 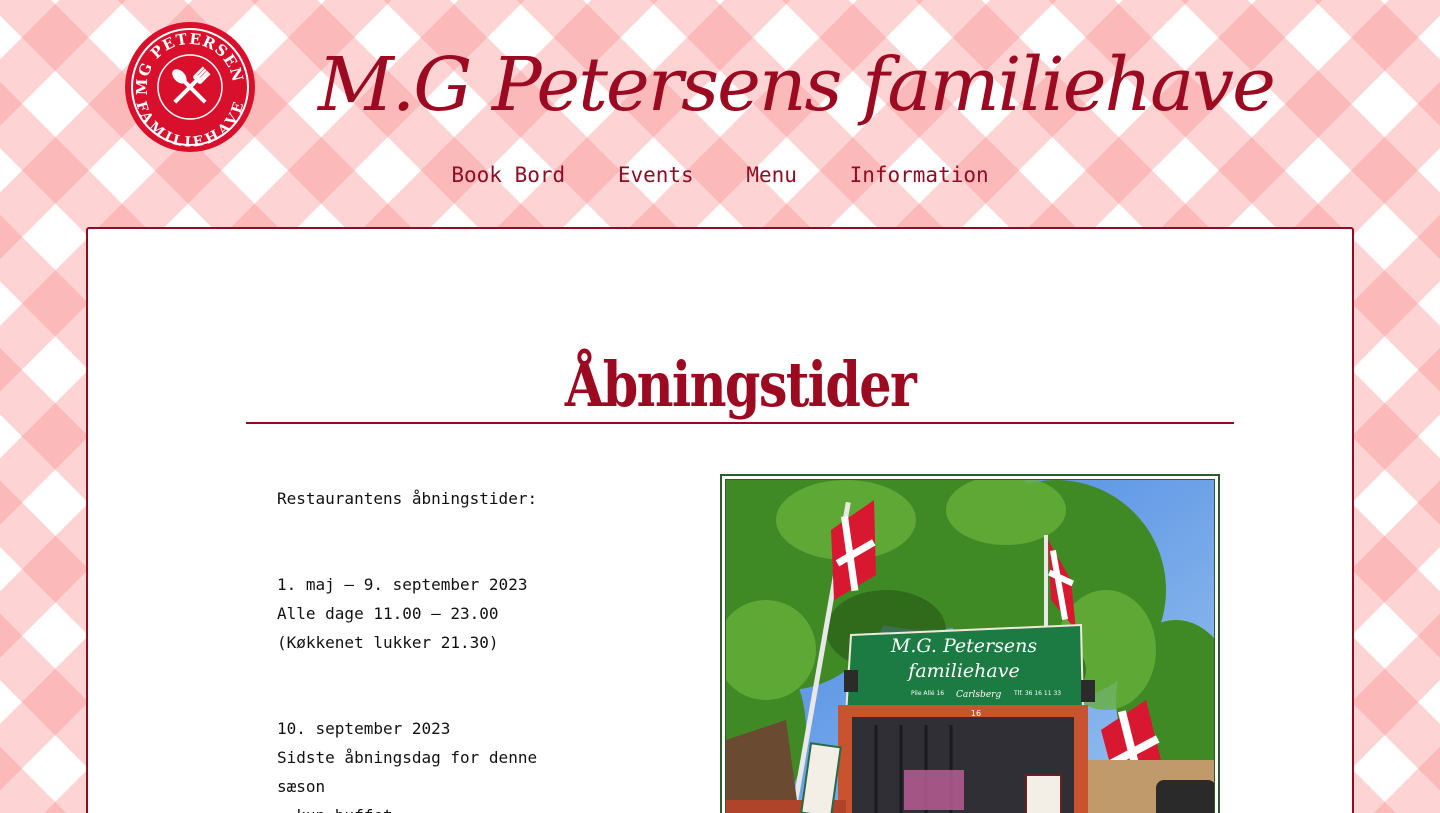 I want to click on period2-date: 10. september 2023, so click(x=364, y=728).